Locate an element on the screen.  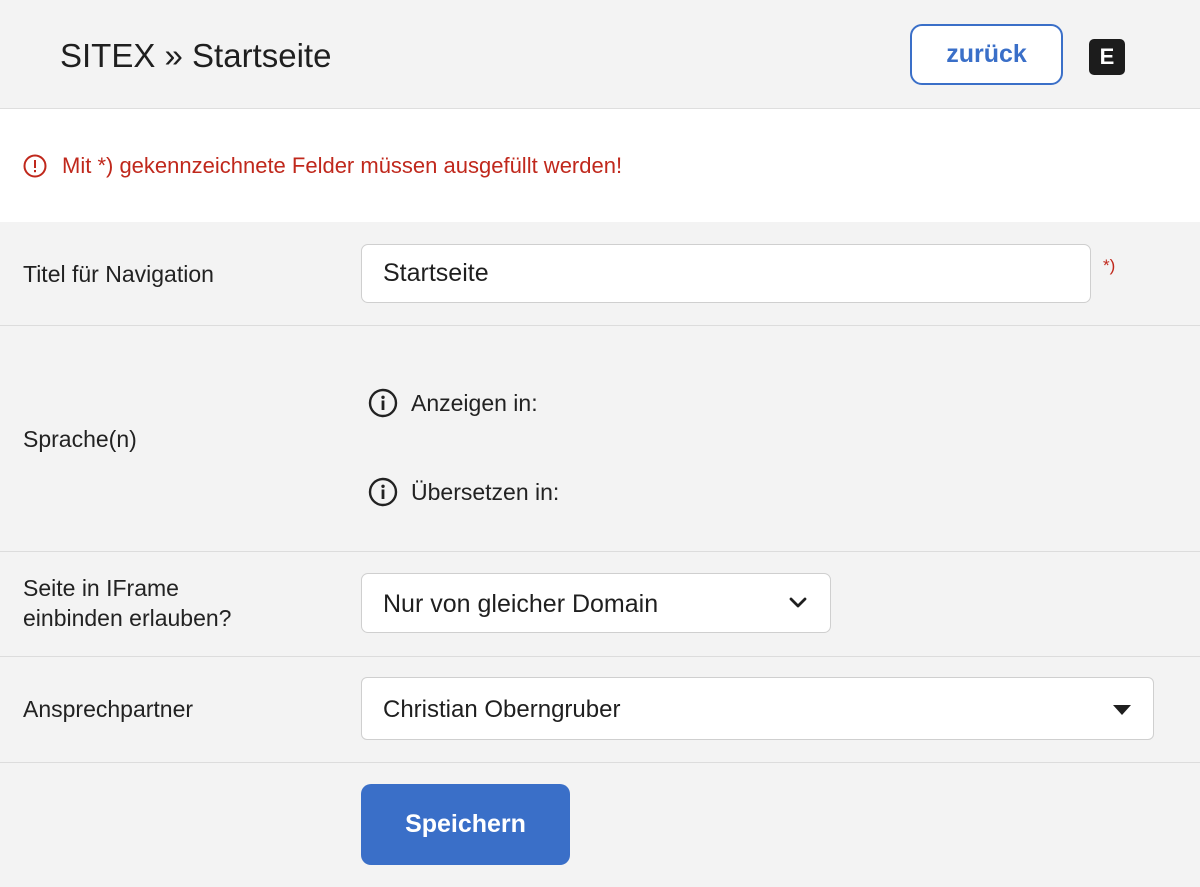
chevron-down-icon is located at coordinates (798, 602).